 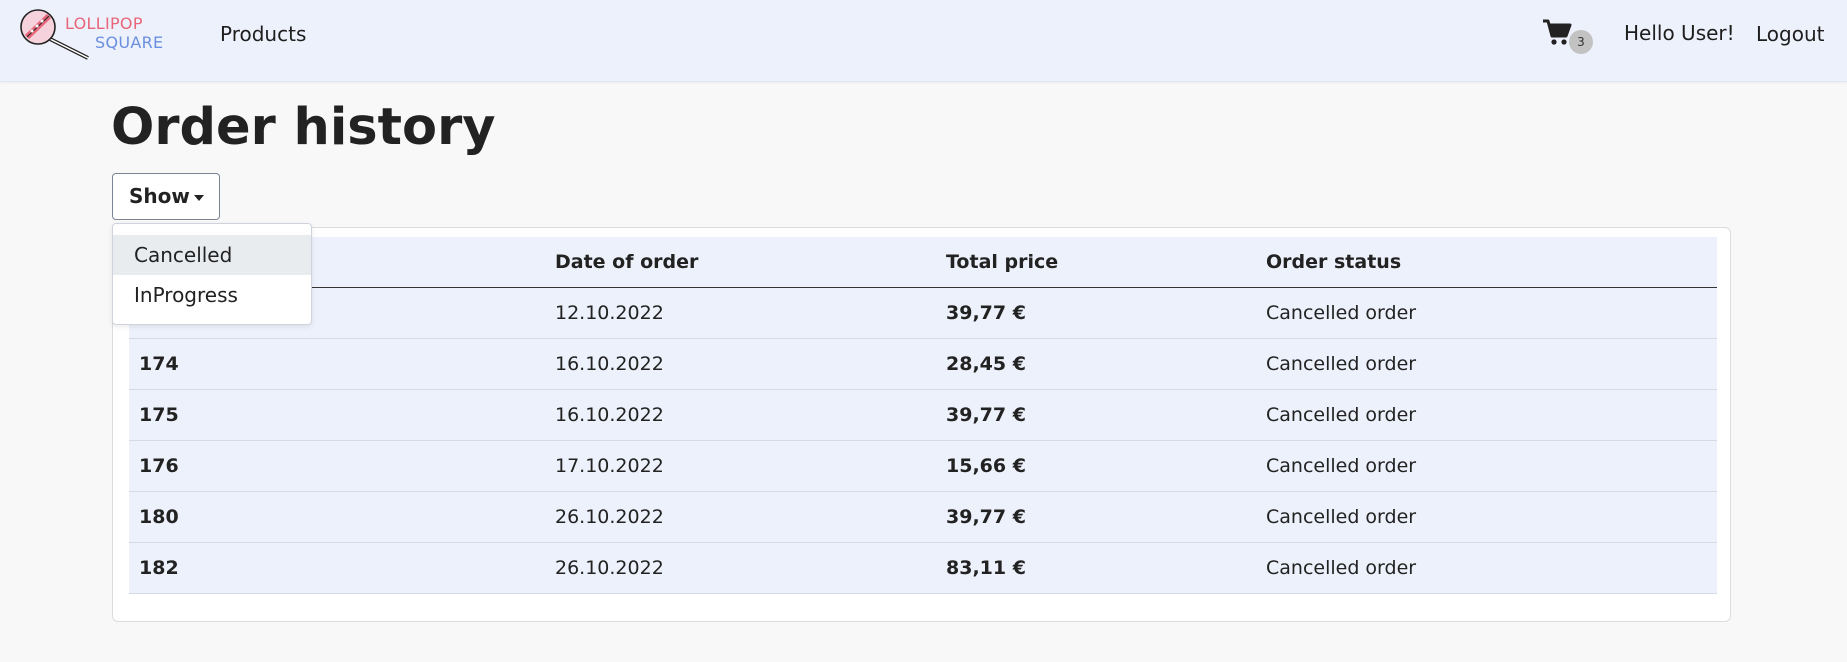 What do you see at coordinates (1106, 466) in the screenshot?
I see `order-price-cell: 15,66 €` at bounding box center [1106, 466].